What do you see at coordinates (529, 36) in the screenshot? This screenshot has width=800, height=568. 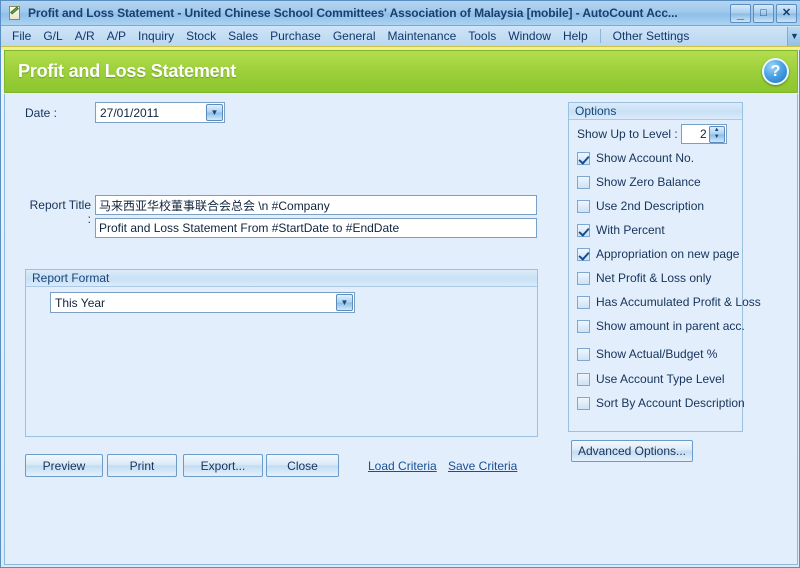 I see `menu-item-window: Window` at bounding box center [529, 36].